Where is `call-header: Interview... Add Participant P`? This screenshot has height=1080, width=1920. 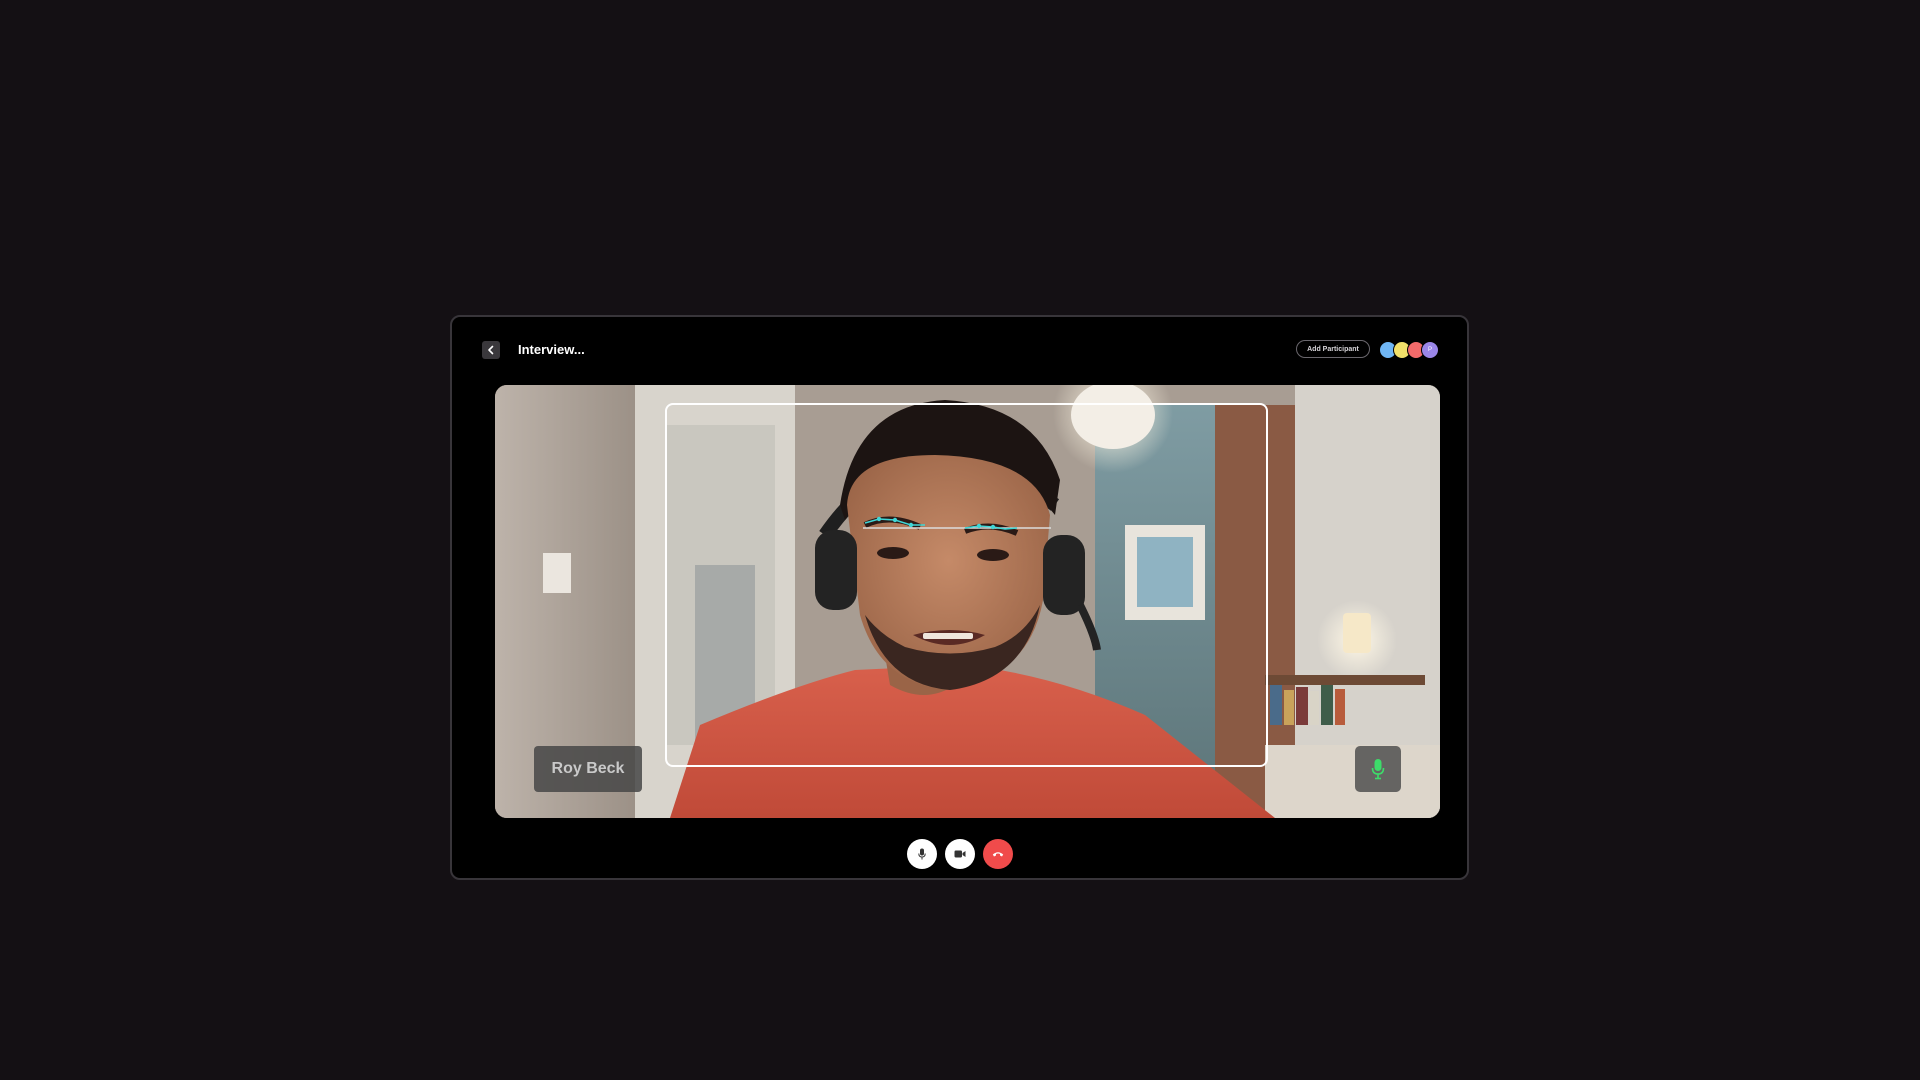
call-header: Interview... Add Participant P is located at coordinates (959, 352).